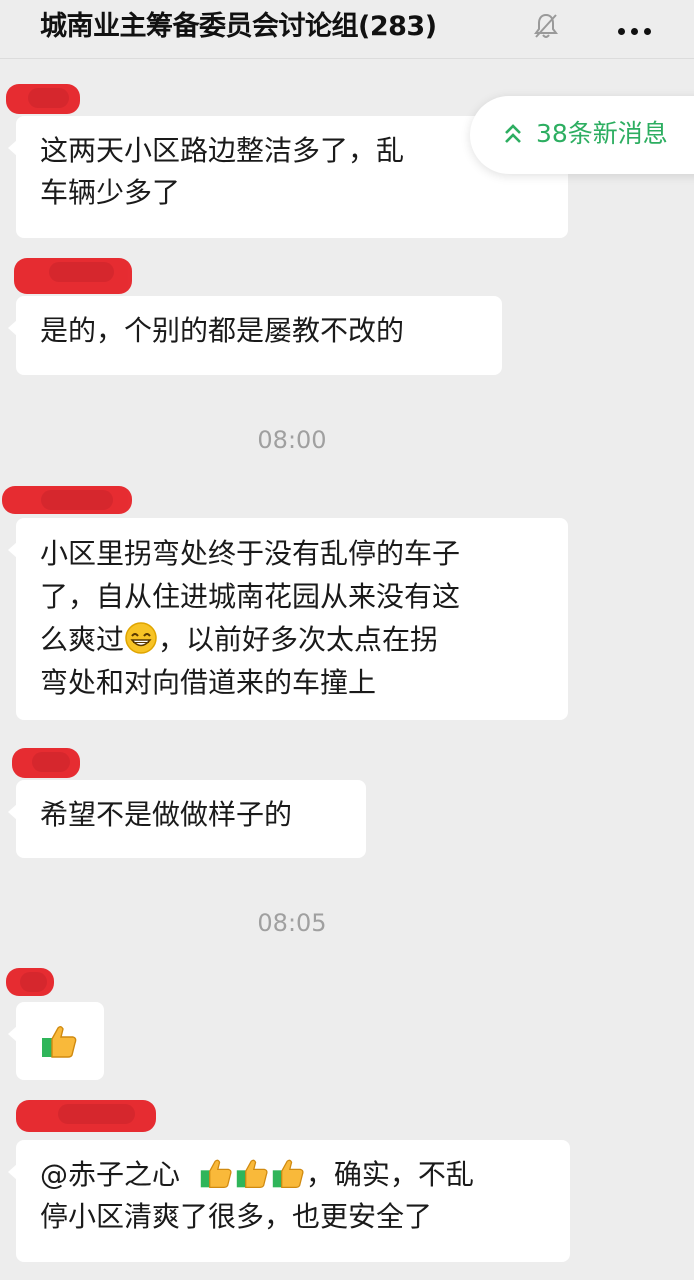  I want to click on message-text: 弯处和对向借道来的车撞上, so click(208, 682).